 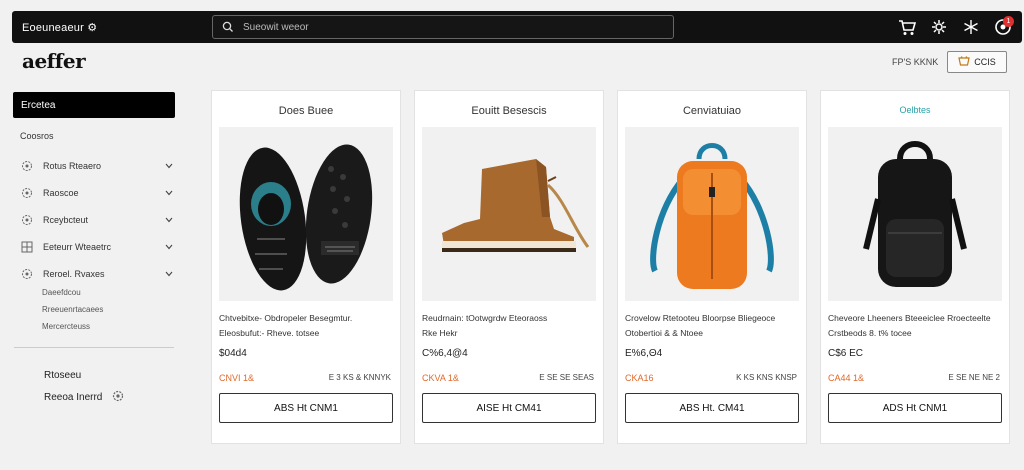 I want to click on sidebar-bottom: Rtoseeu Reeoa Inerrd, so click(x=84, y=386).